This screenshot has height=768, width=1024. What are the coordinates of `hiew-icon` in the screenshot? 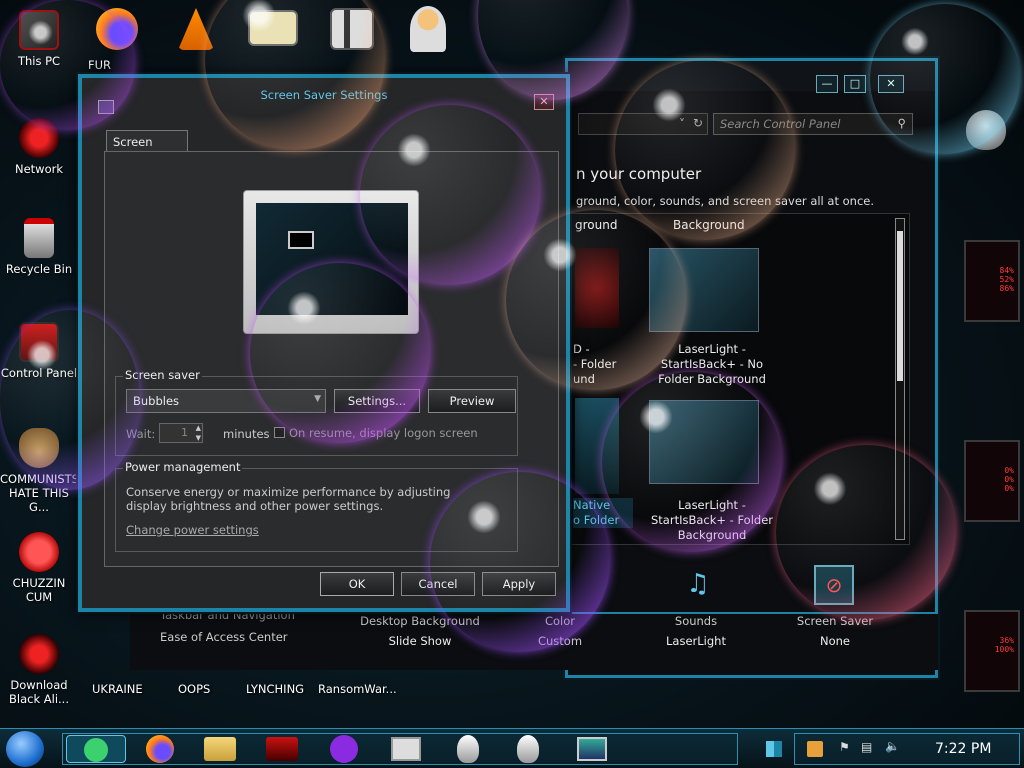 It's located at (352, 29).